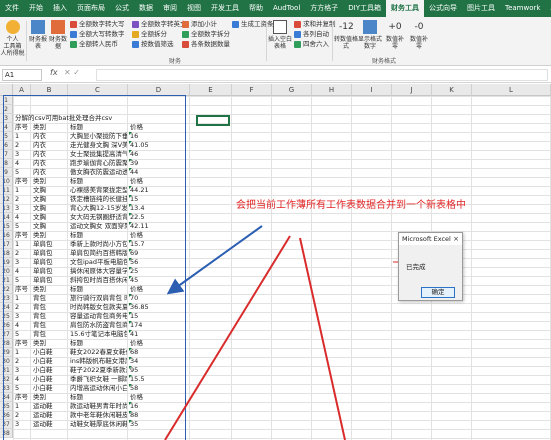  I want to click on report-icon, so click(38, 27).